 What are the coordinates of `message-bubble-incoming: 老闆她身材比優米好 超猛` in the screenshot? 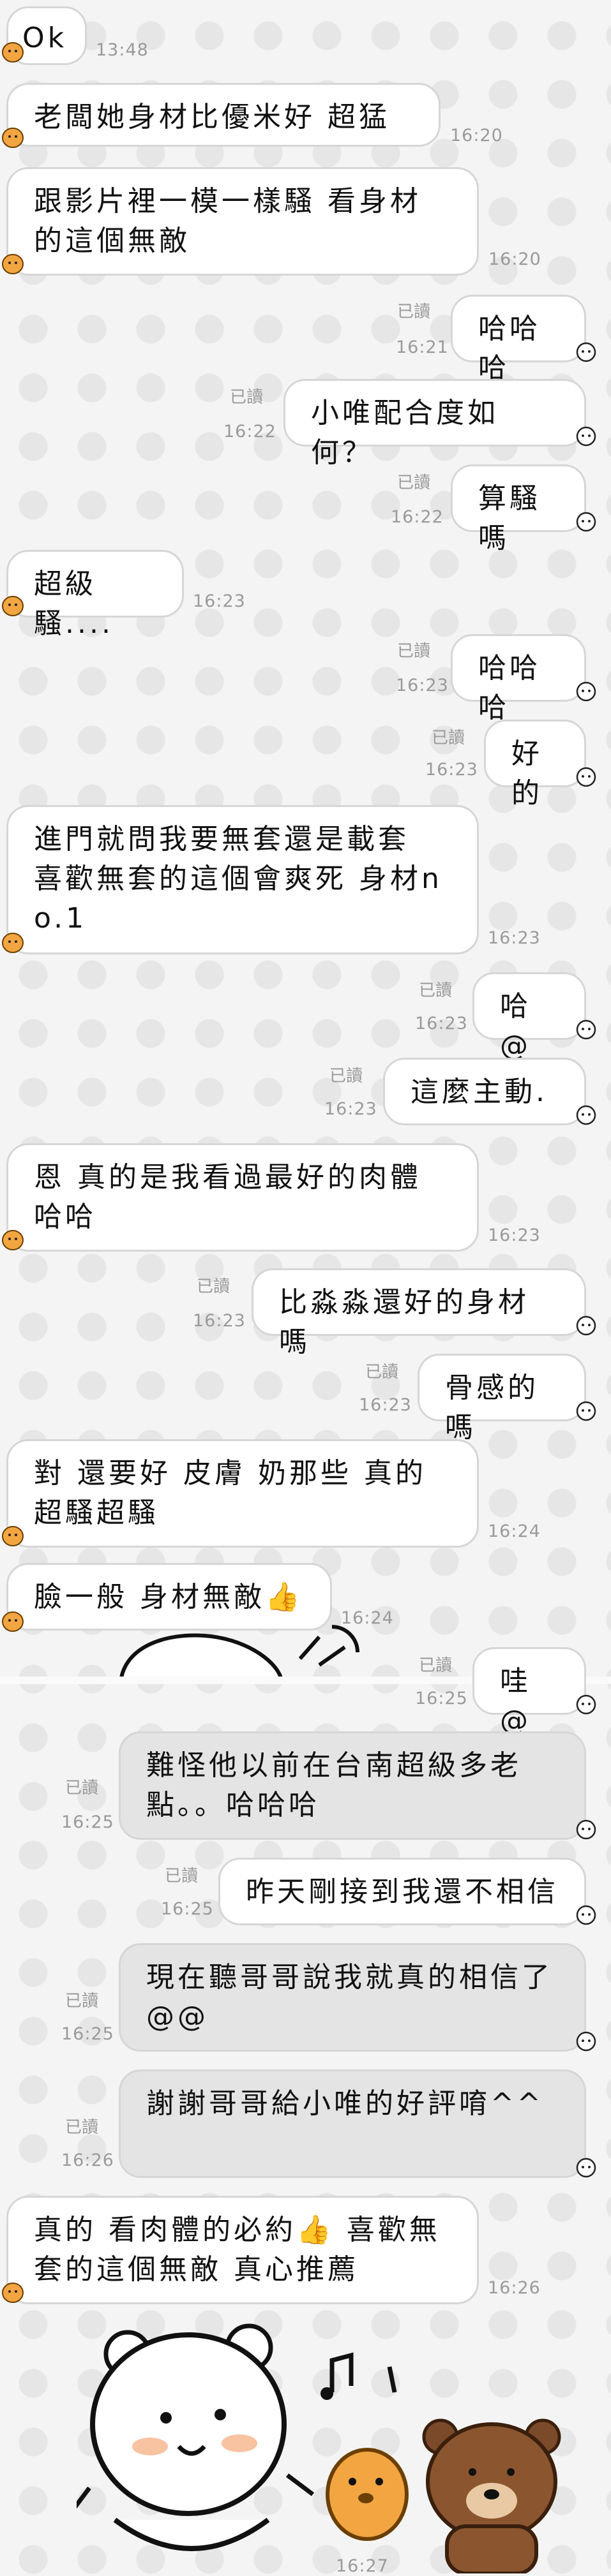 It's located at (224, 115).